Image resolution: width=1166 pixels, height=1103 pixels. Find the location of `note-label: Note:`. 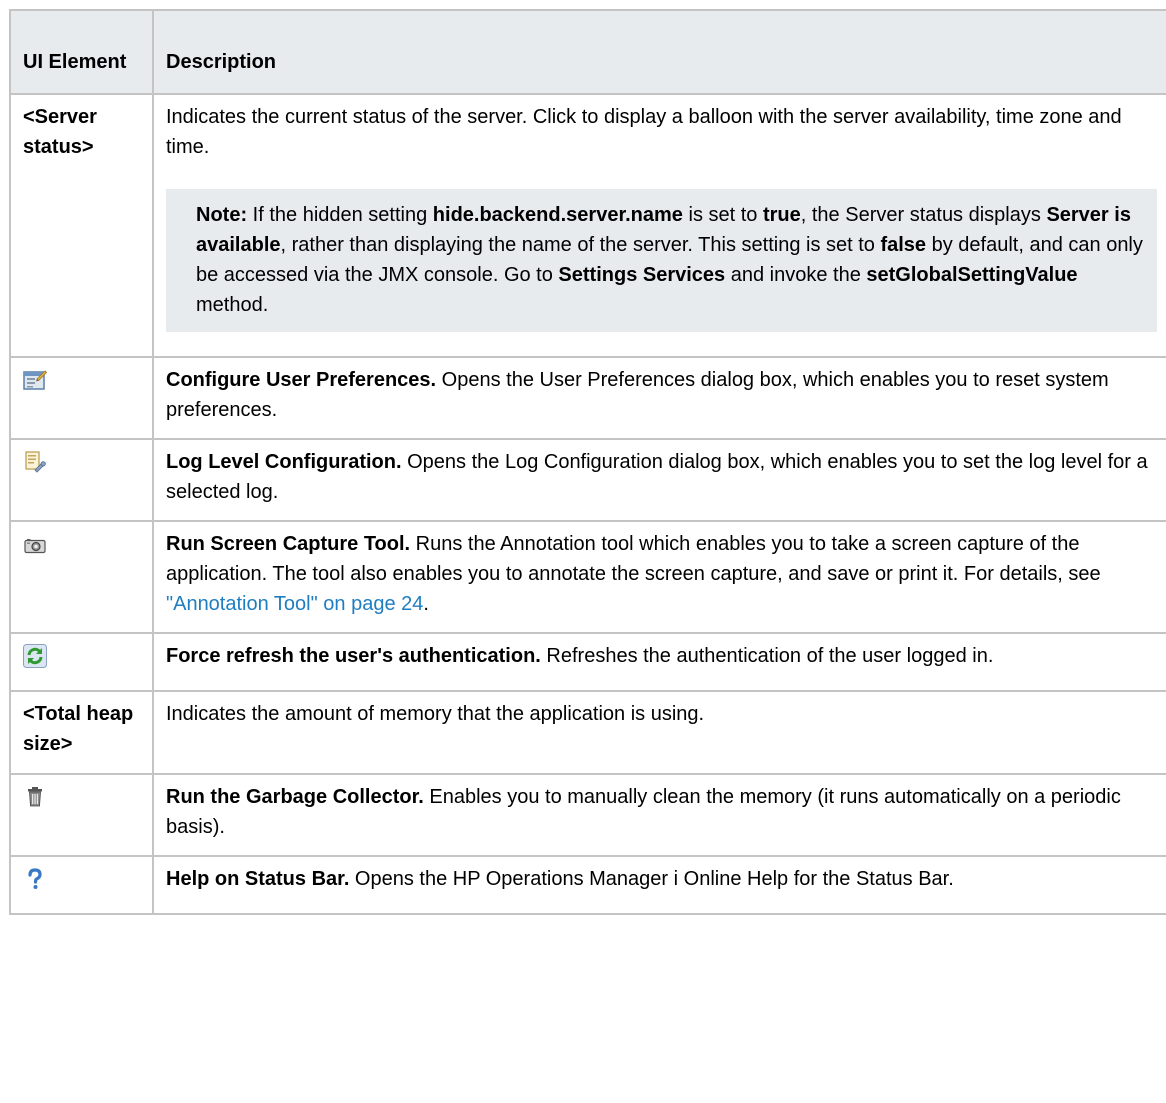

note-label: Note: is located at coordinates (222, 215).